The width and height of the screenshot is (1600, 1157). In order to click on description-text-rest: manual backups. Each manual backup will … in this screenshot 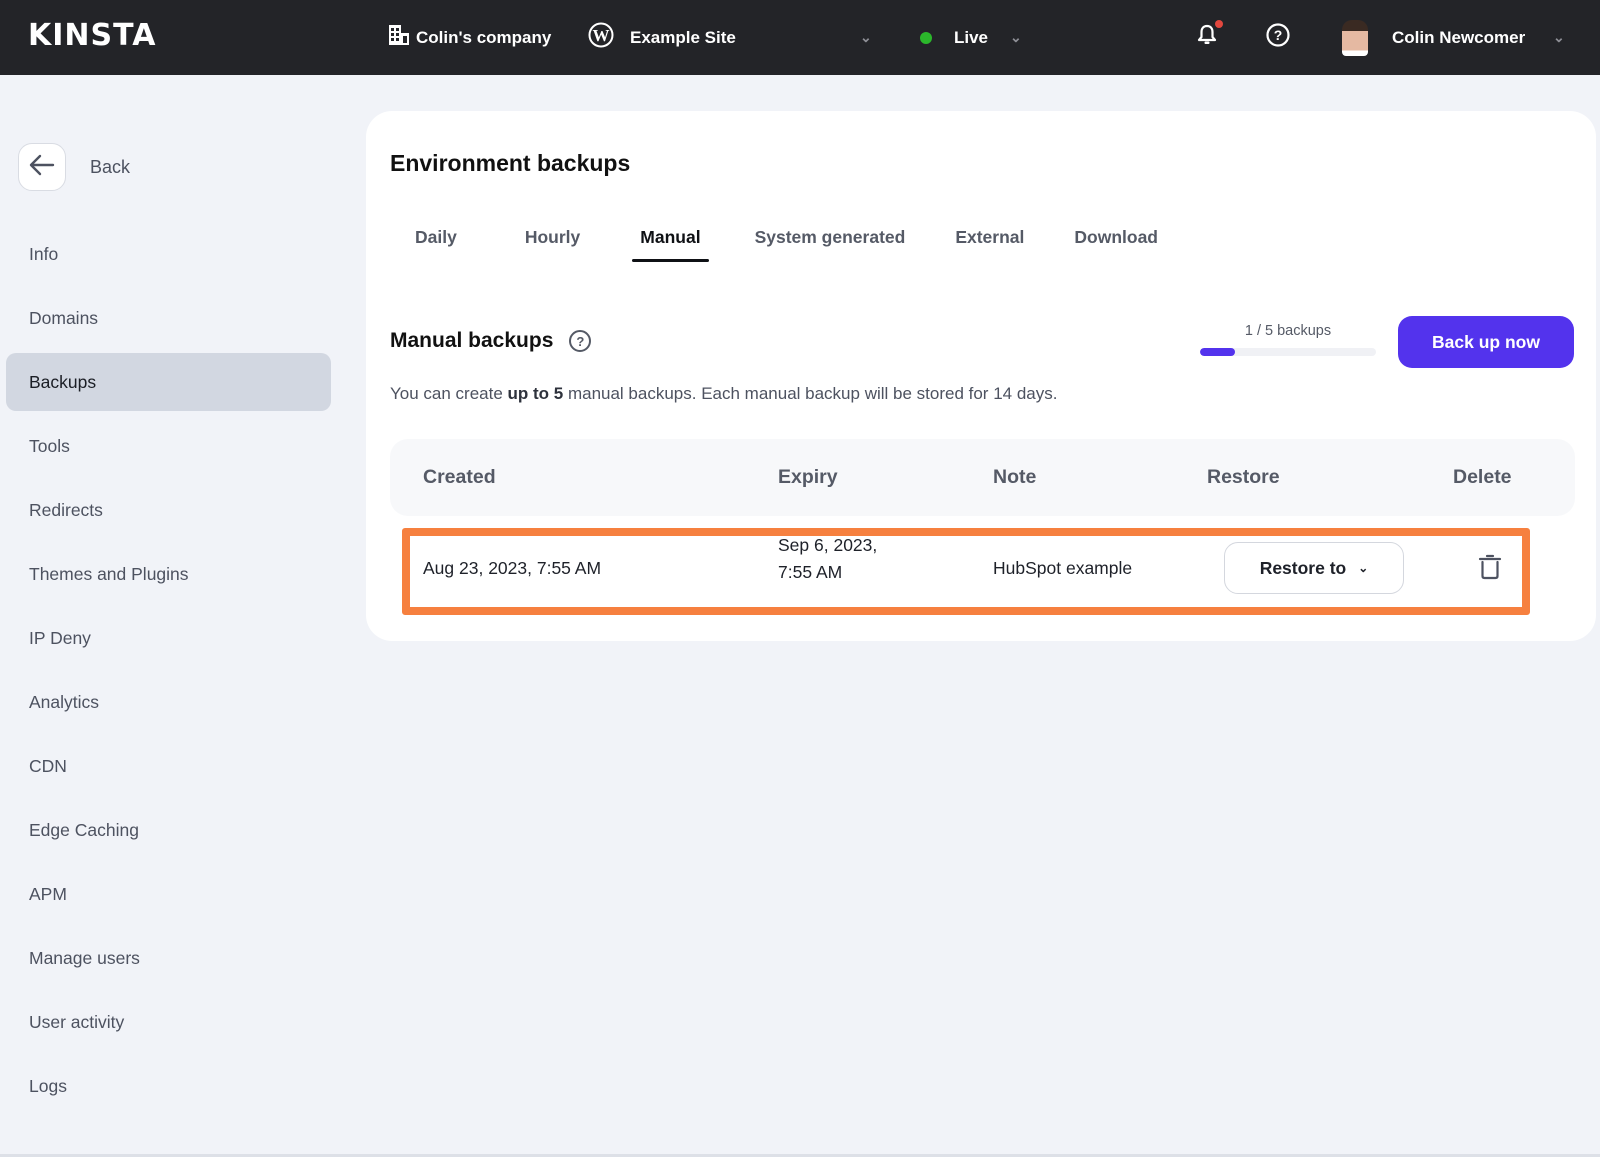, I will do `click(810, 393)`.